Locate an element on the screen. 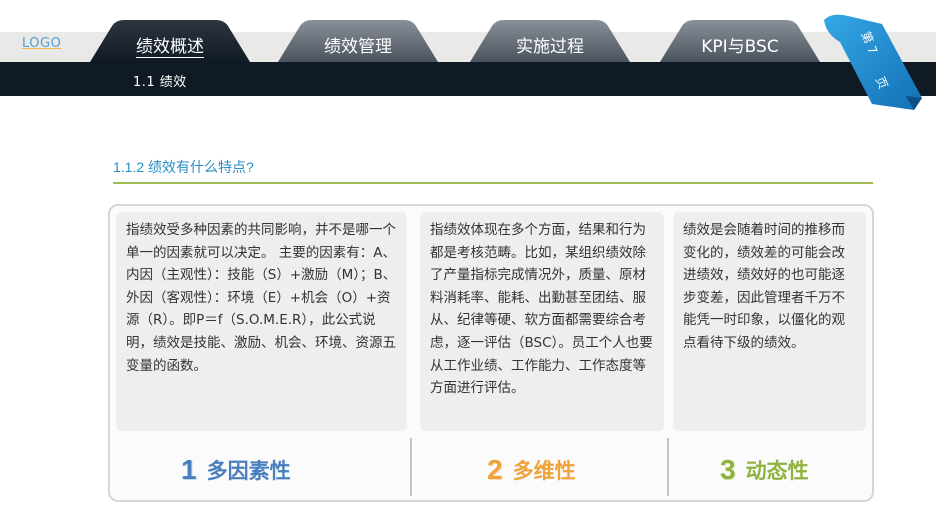 The height and width of the screenshot is (524, 936). tab-process: 实施过程 is located at coordinates (550, 41).